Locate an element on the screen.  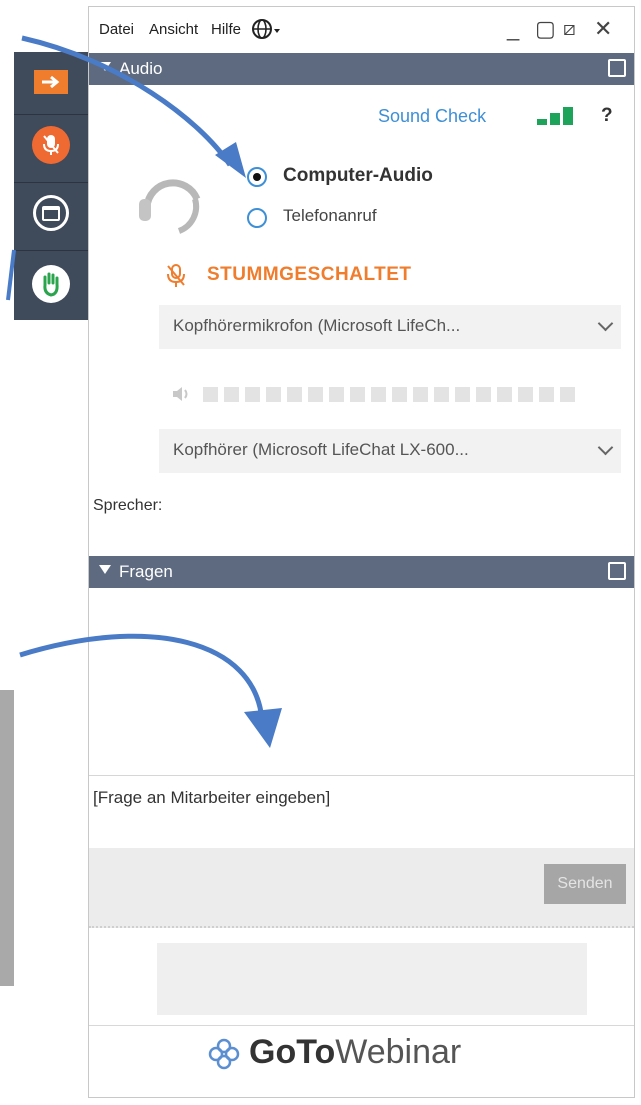
arrow-to-computer-audio is located at coordinates (127, 101).